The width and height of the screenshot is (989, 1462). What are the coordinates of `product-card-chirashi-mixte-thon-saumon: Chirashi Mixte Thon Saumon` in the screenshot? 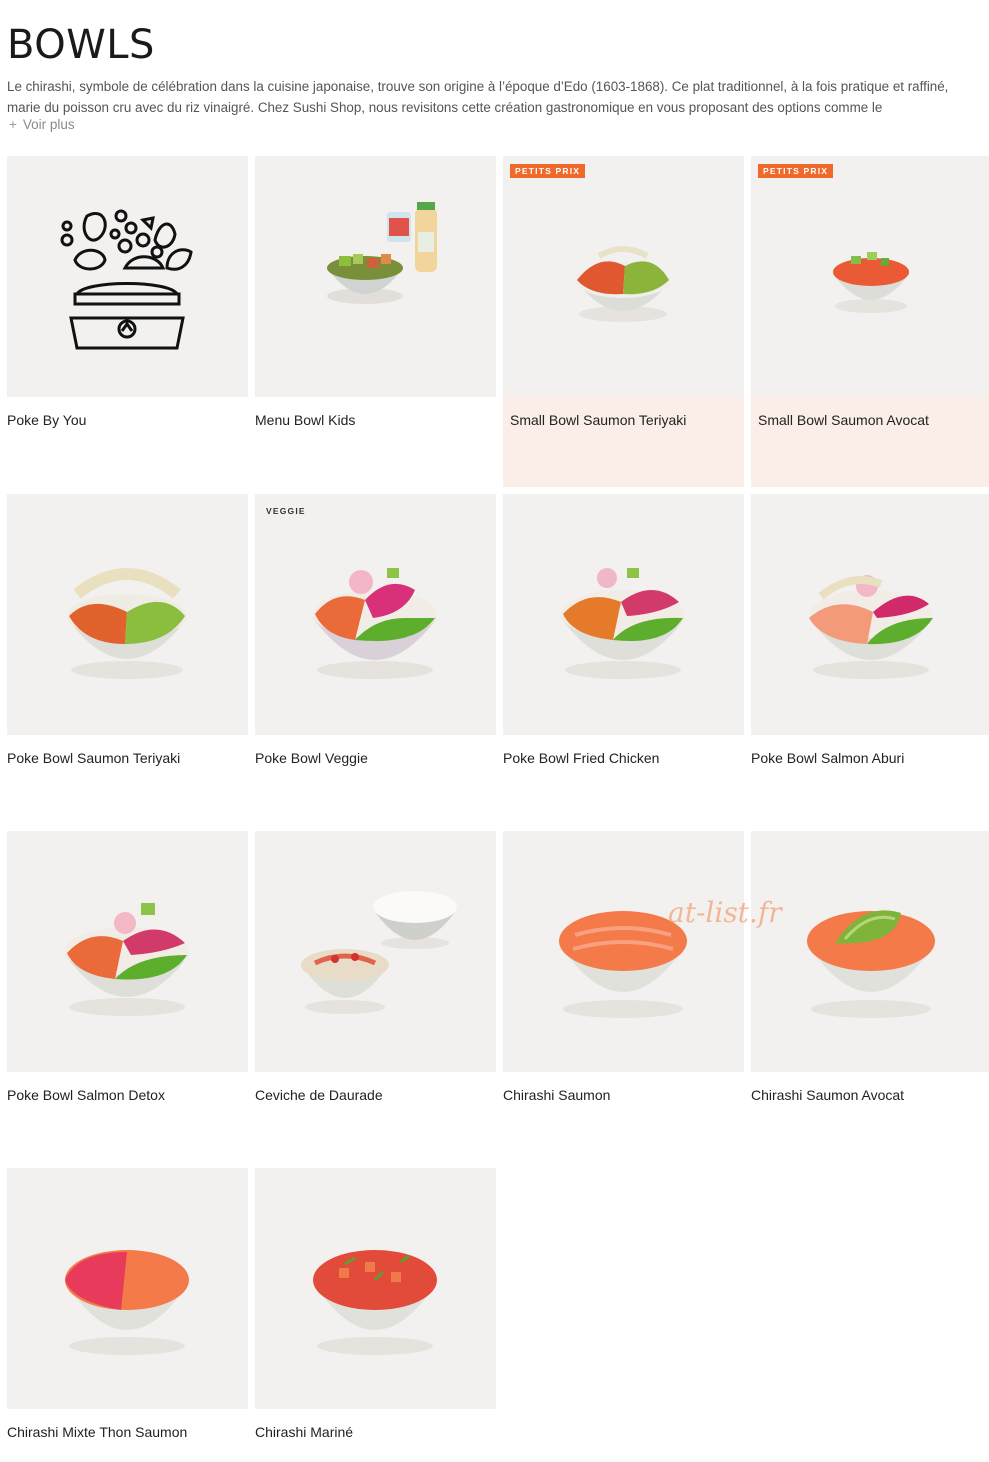 It's located at (127, 1315).